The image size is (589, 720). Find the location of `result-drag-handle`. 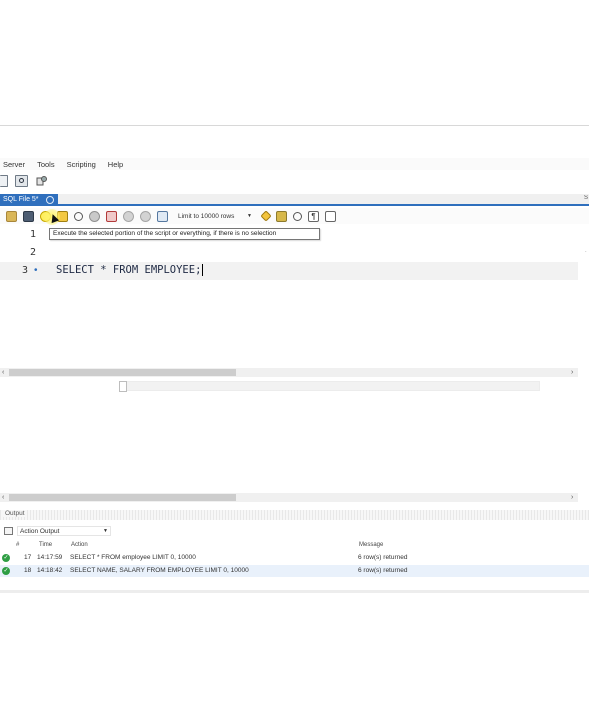

result-drag-handle is located at coordinates (123, 386).